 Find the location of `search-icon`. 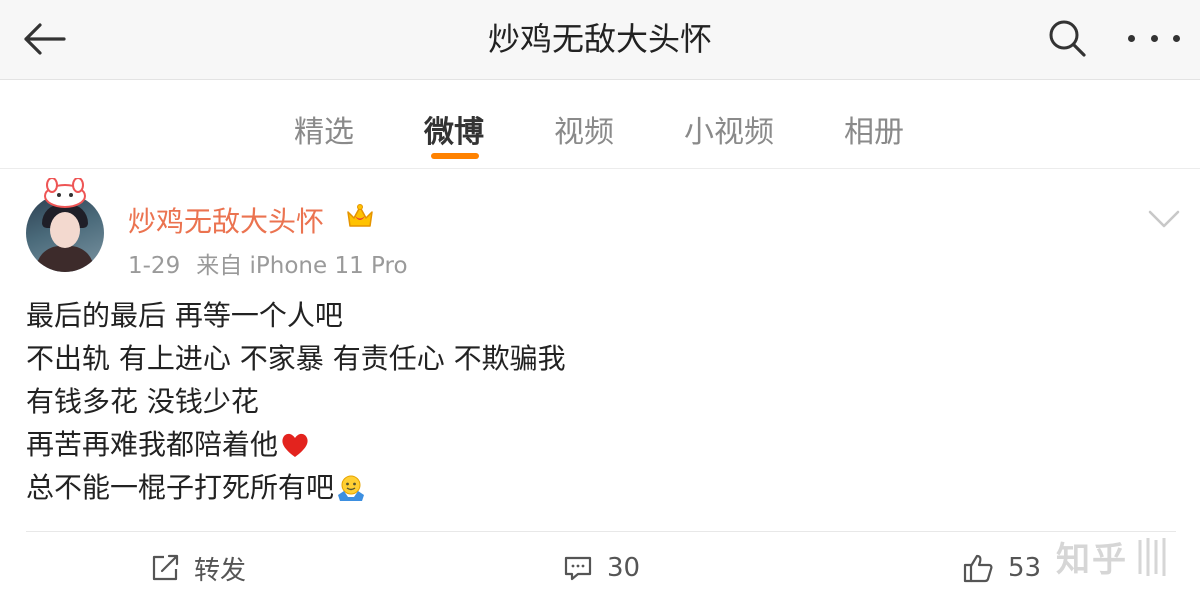

search-icon is located at coordinates (1067, 38).